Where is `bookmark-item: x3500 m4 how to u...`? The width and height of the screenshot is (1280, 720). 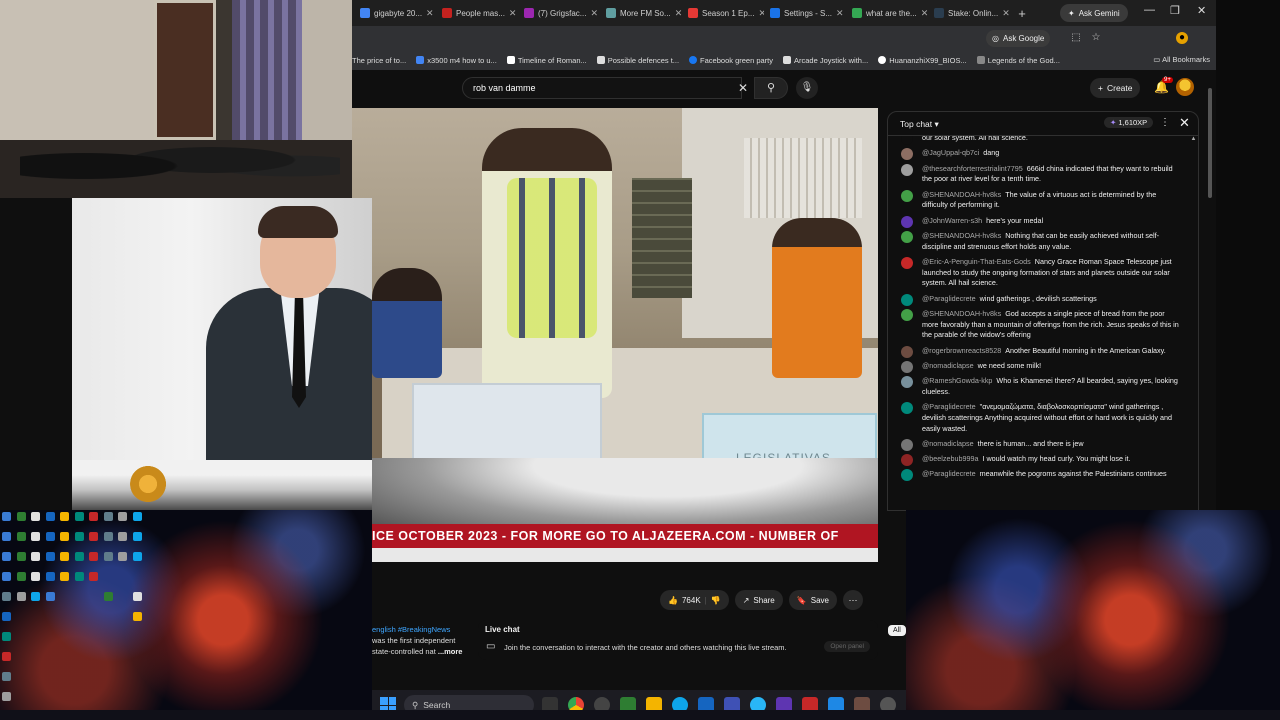 bookmark-item: x3500 m4 how to u... is located at coordinates (456, 60).